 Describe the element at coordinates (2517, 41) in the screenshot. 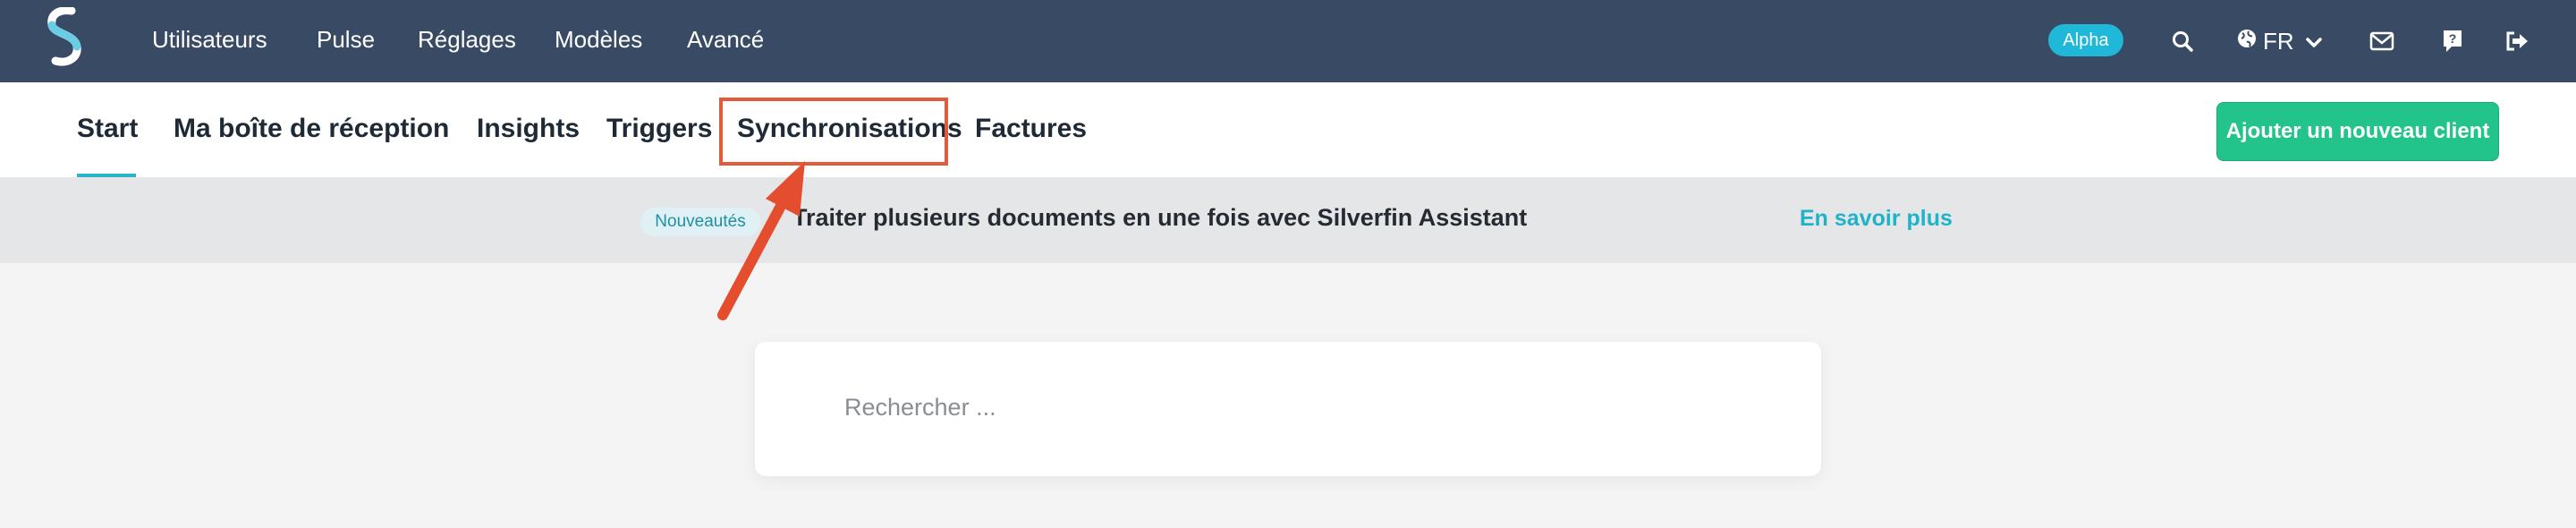

I see `logout-icon` at that location.